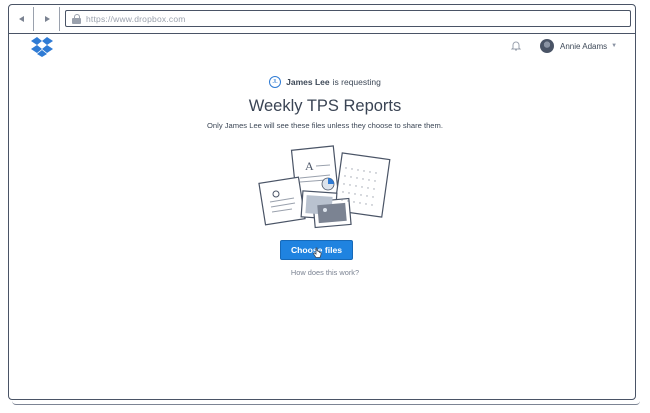 This screenshot has width=650, height=413. What do you see at coordinates (322, 49) in the screenshot?
I see `app-header: Annie Adams ▼` at bounding box center [322, 49].